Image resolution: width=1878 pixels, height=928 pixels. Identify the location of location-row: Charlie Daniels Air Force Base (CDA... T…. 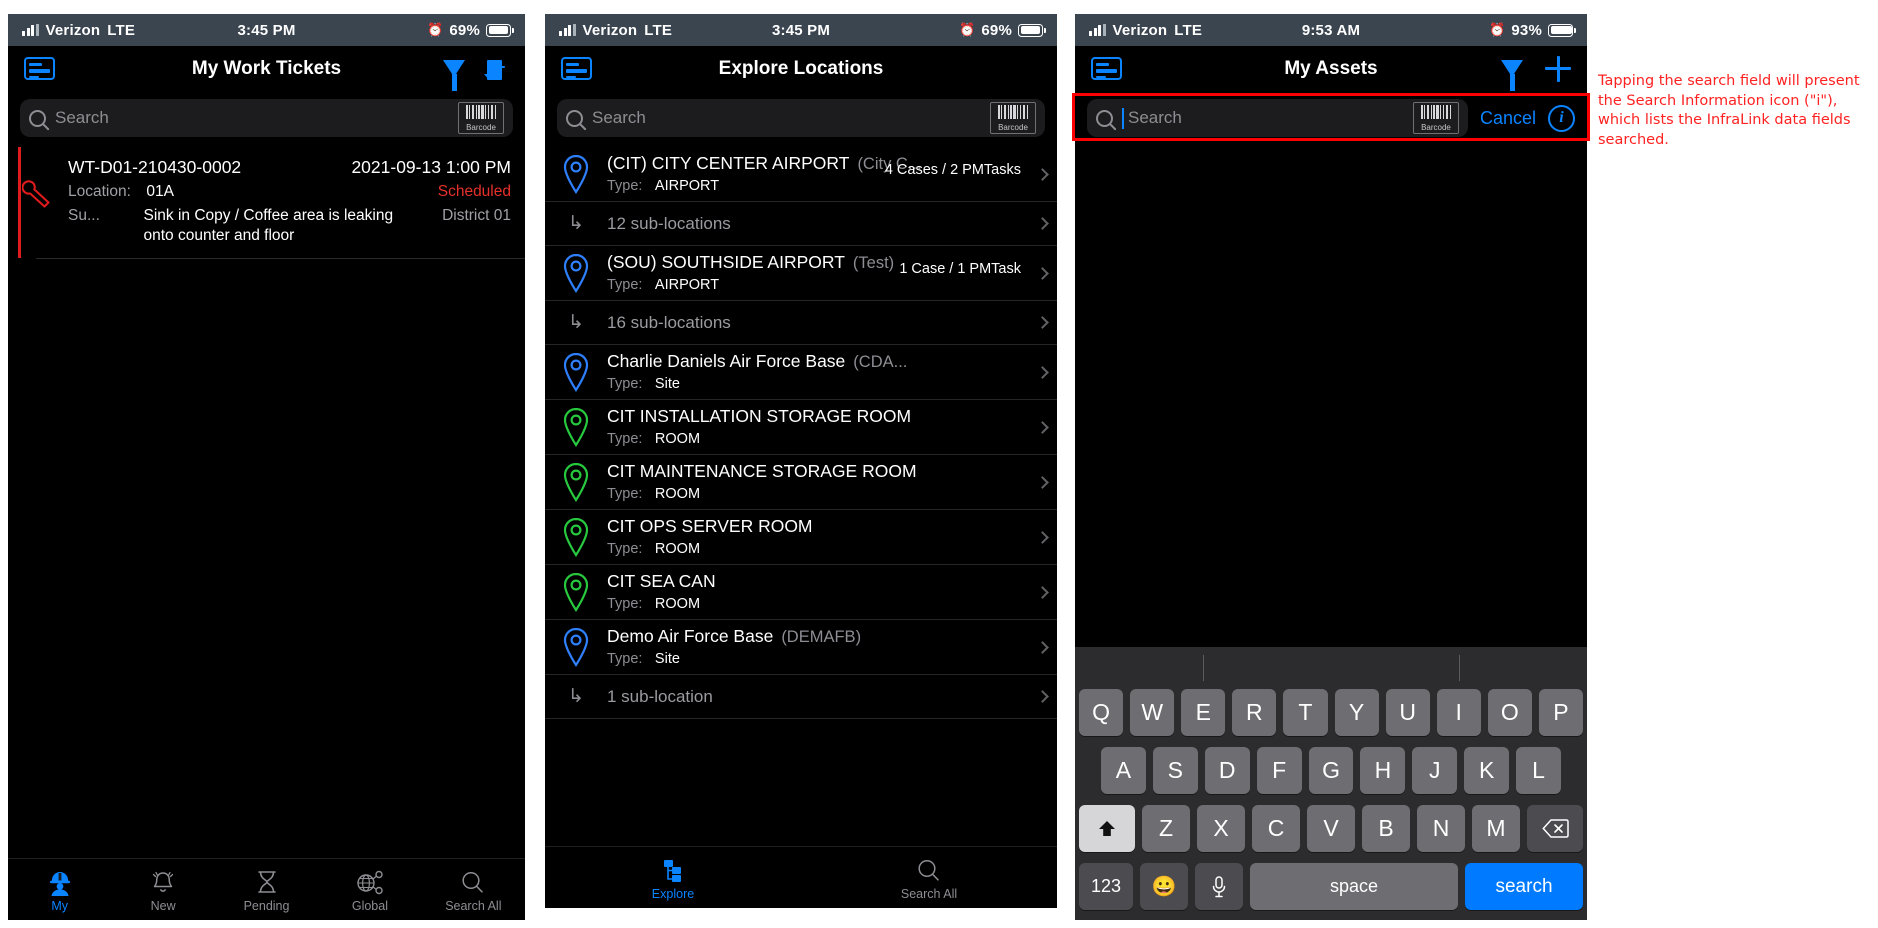
(801, 372).